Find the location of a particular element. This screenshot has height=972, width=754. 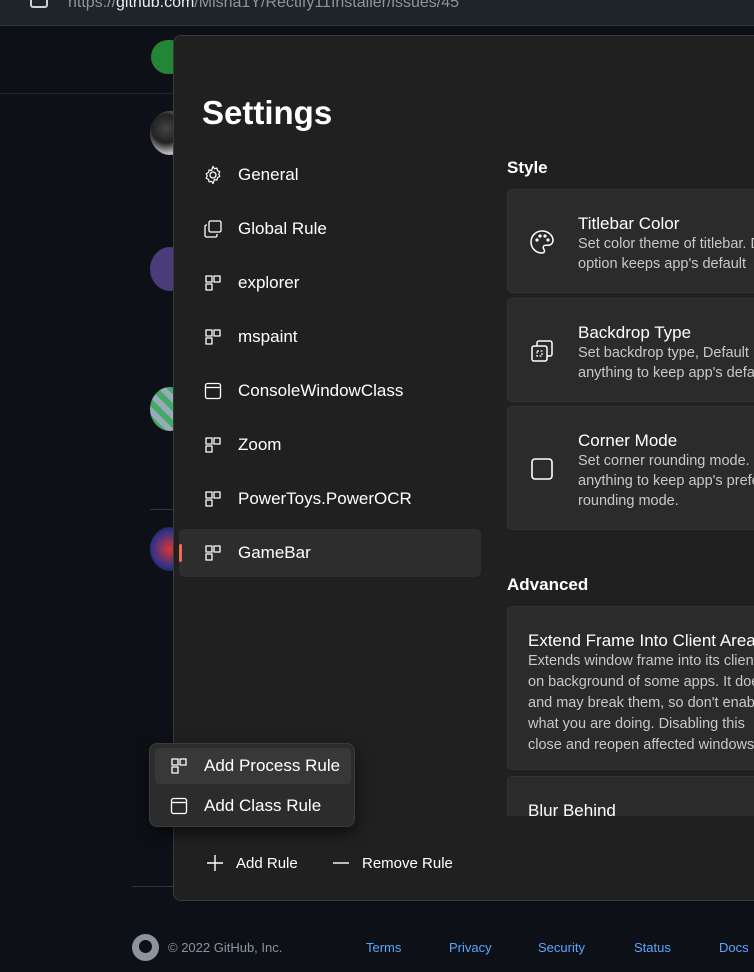

footer-link-security: Security is located at coordinates (561, 947).